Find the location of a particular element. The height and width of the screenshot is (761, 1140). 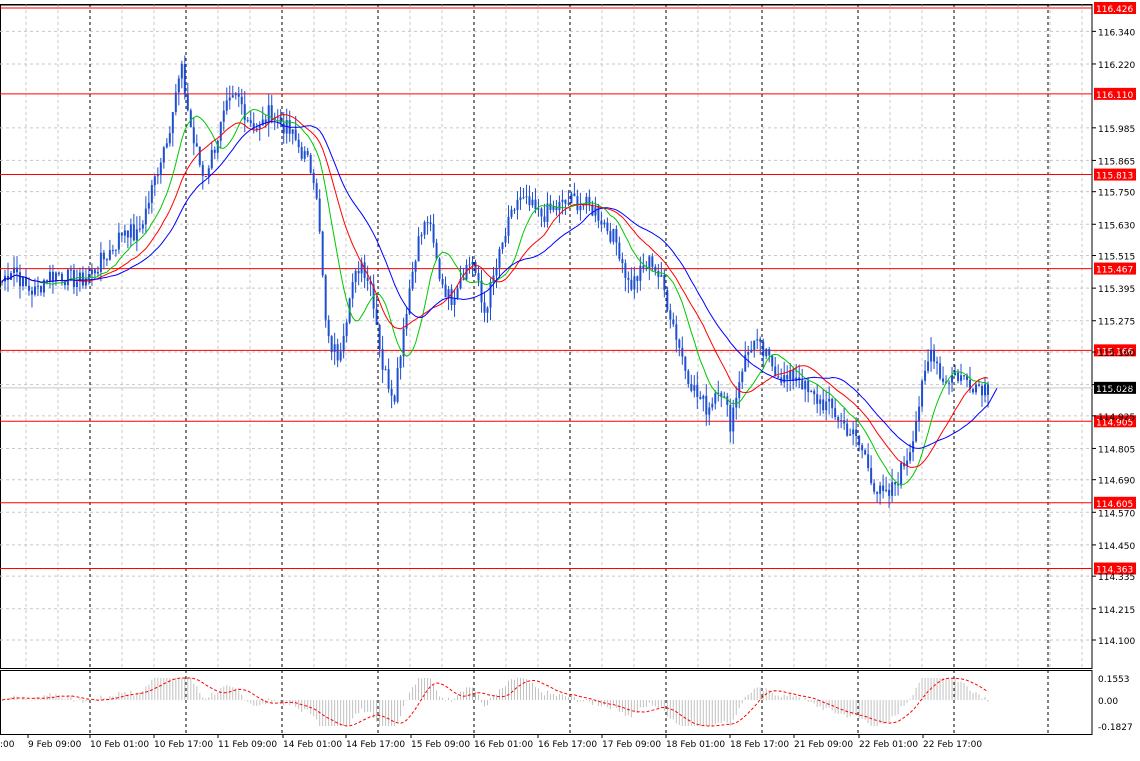

level-label: 115.813 is located at coordinates (1114, 177).